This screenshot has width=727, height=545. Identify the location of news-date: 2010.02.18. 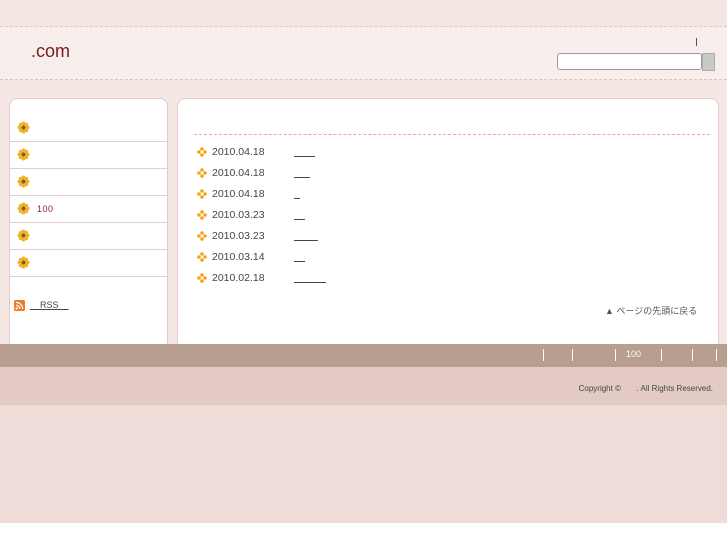
(238, 278).